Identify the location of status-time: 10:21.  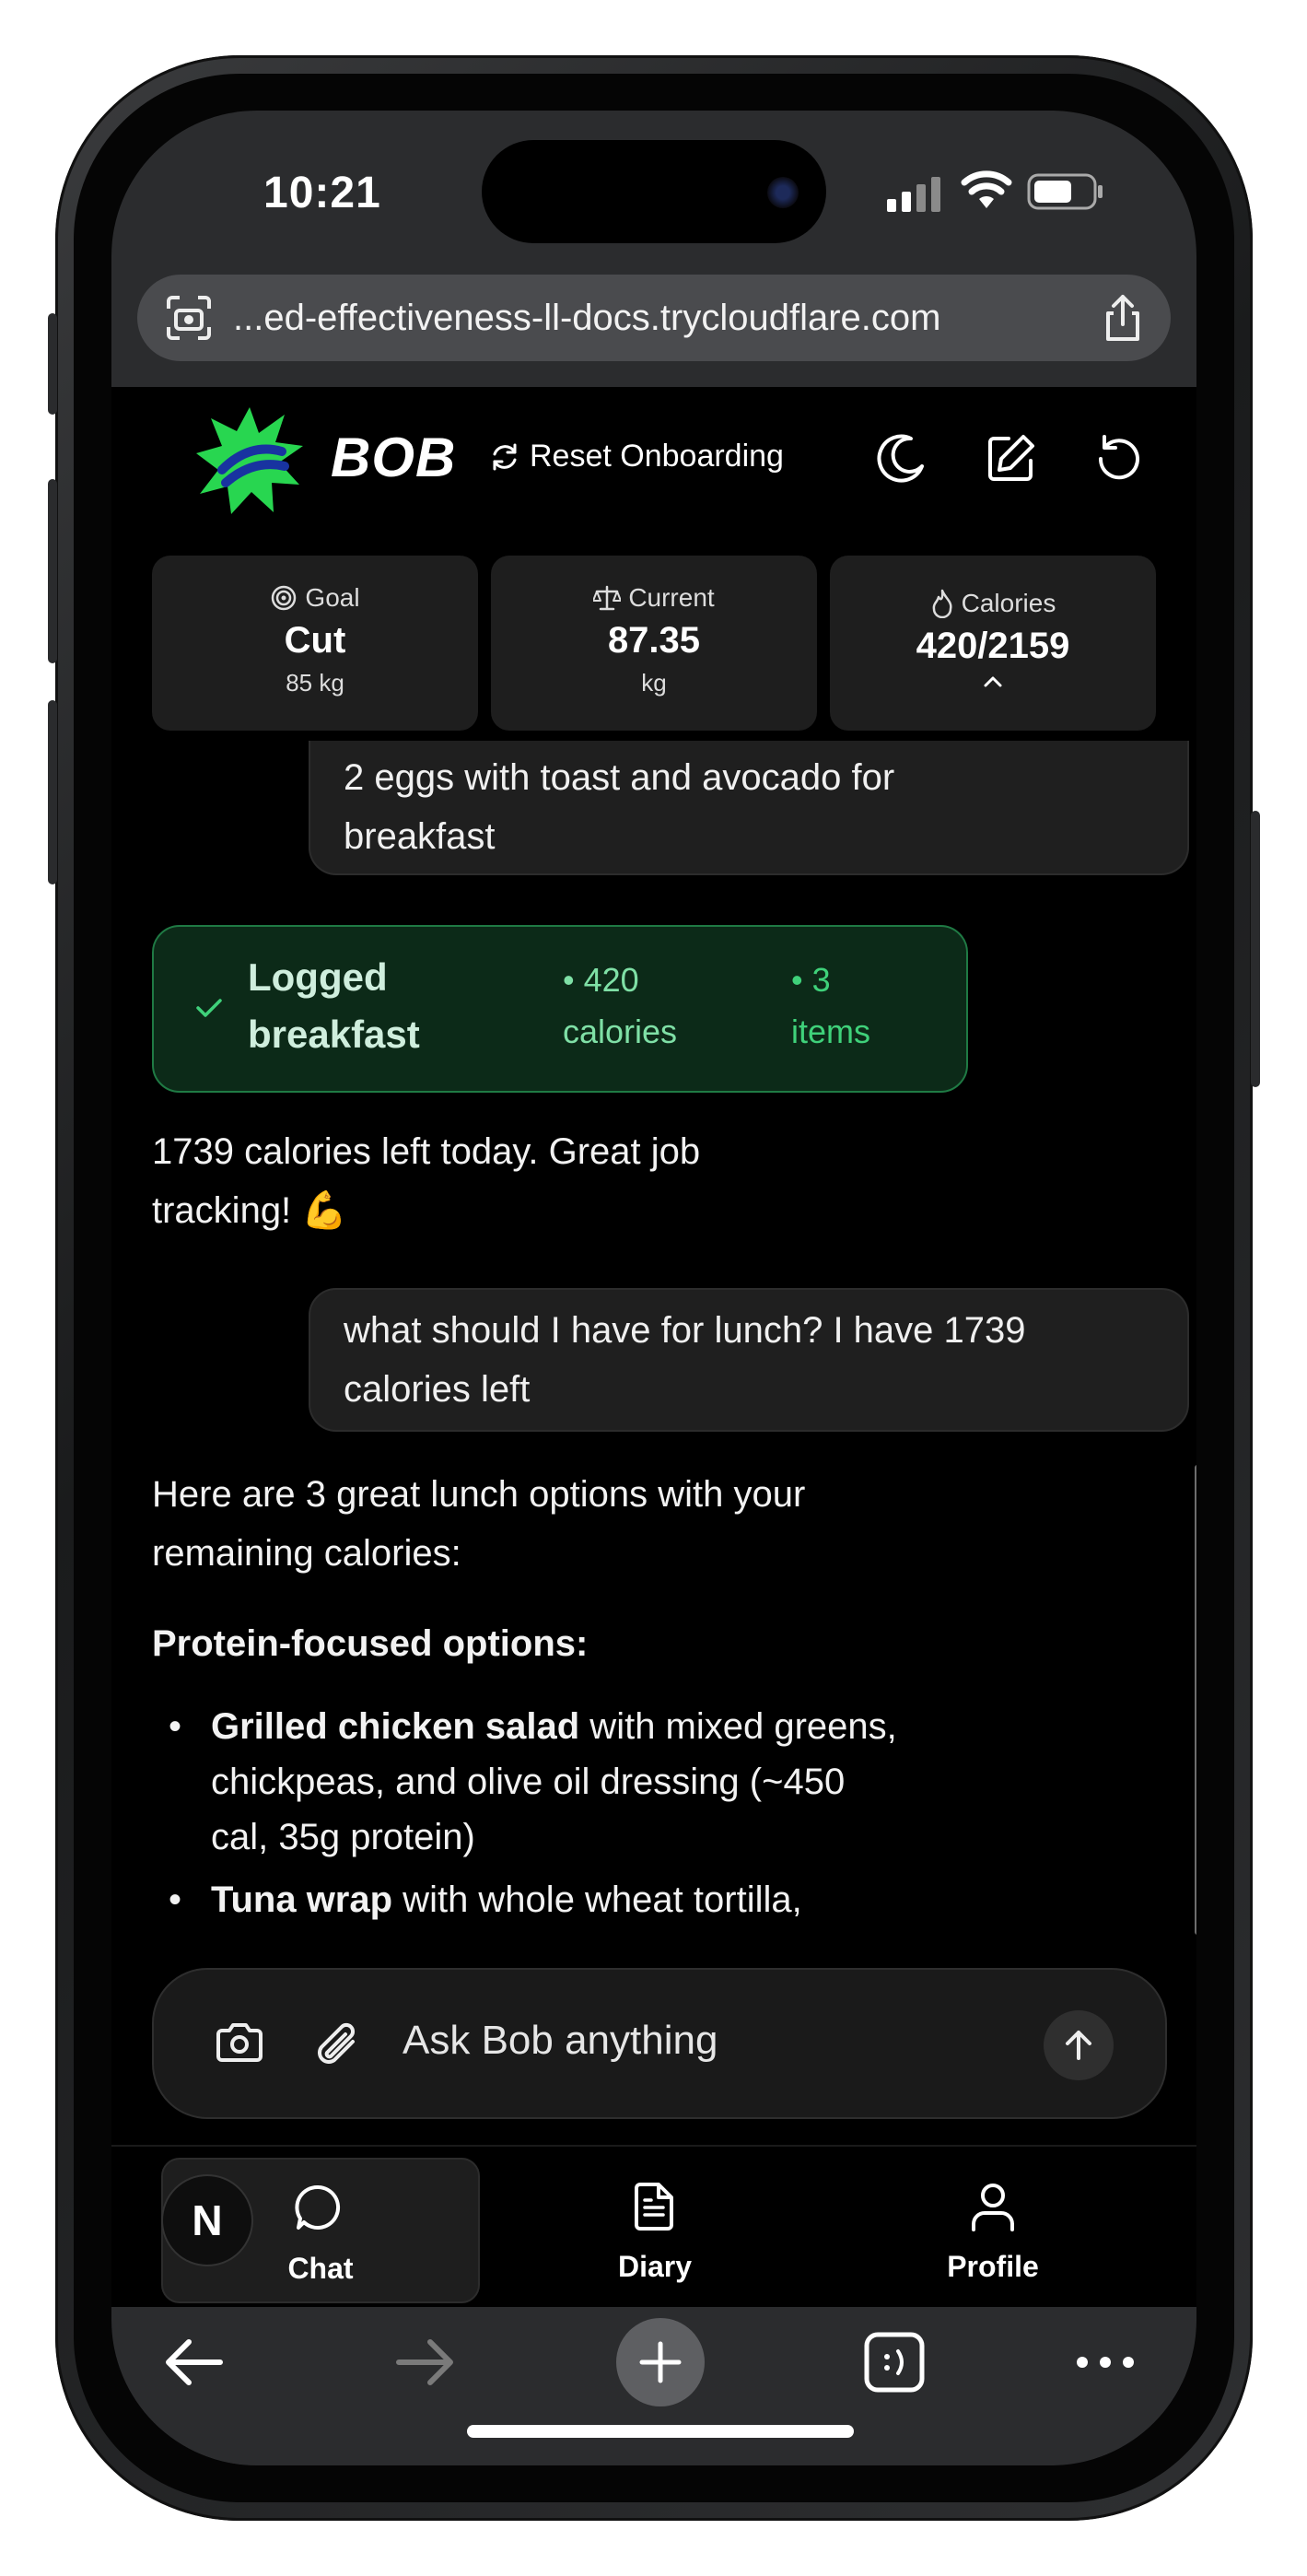
(322, 193).